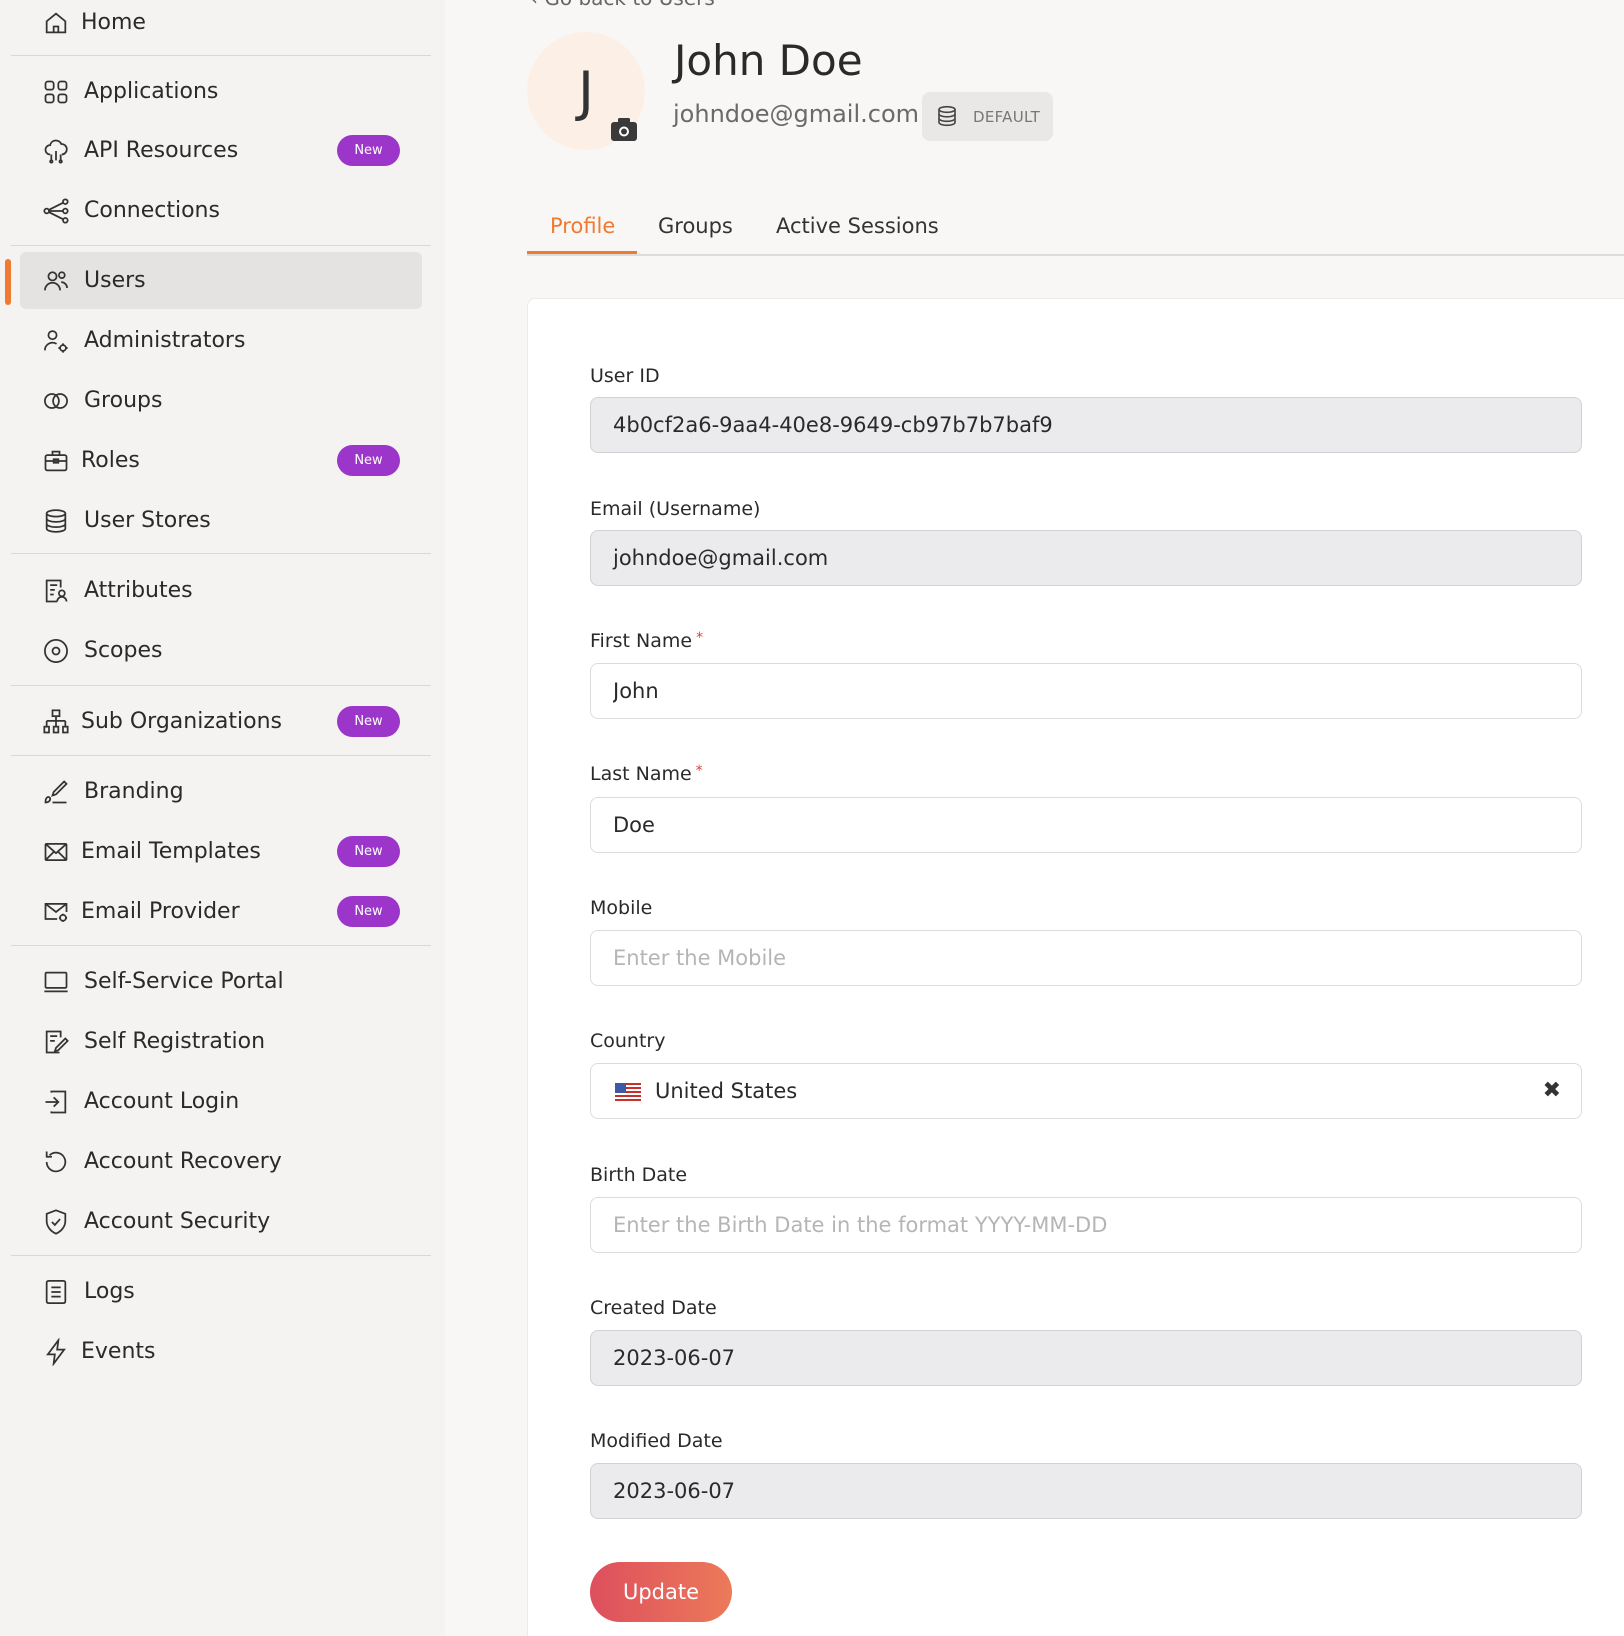  What do you see at coordinates (181, 721) in the screenshot?
I see `sidebar-item-label: Sub Organizations` at bounding box center [181, 721].